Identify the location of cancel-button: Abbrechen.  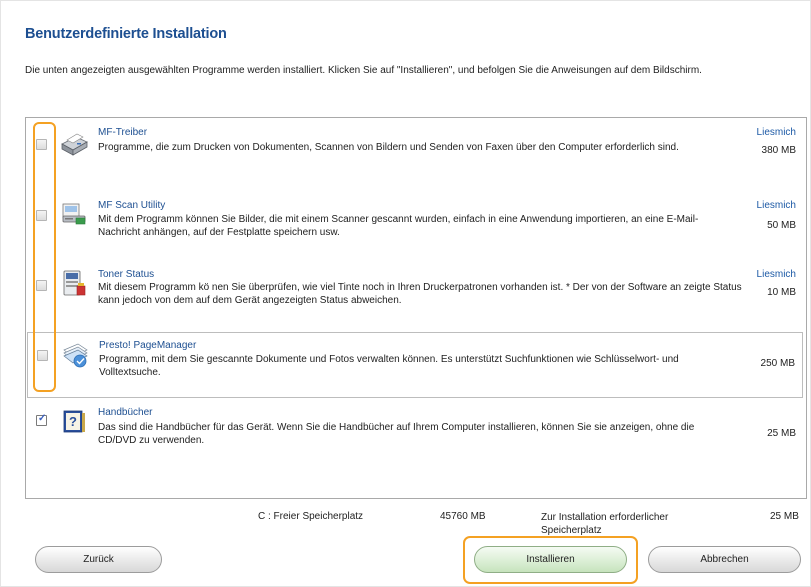
(724, 559).